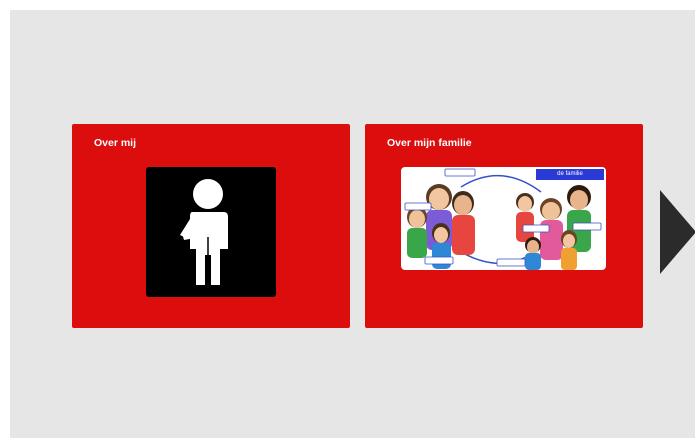 This screenshot has width=695, height=438. What do you see at coordinates (503, 218) in the screenshot?
I see `family-illustration: de familie` at bounding box center [503, 218].